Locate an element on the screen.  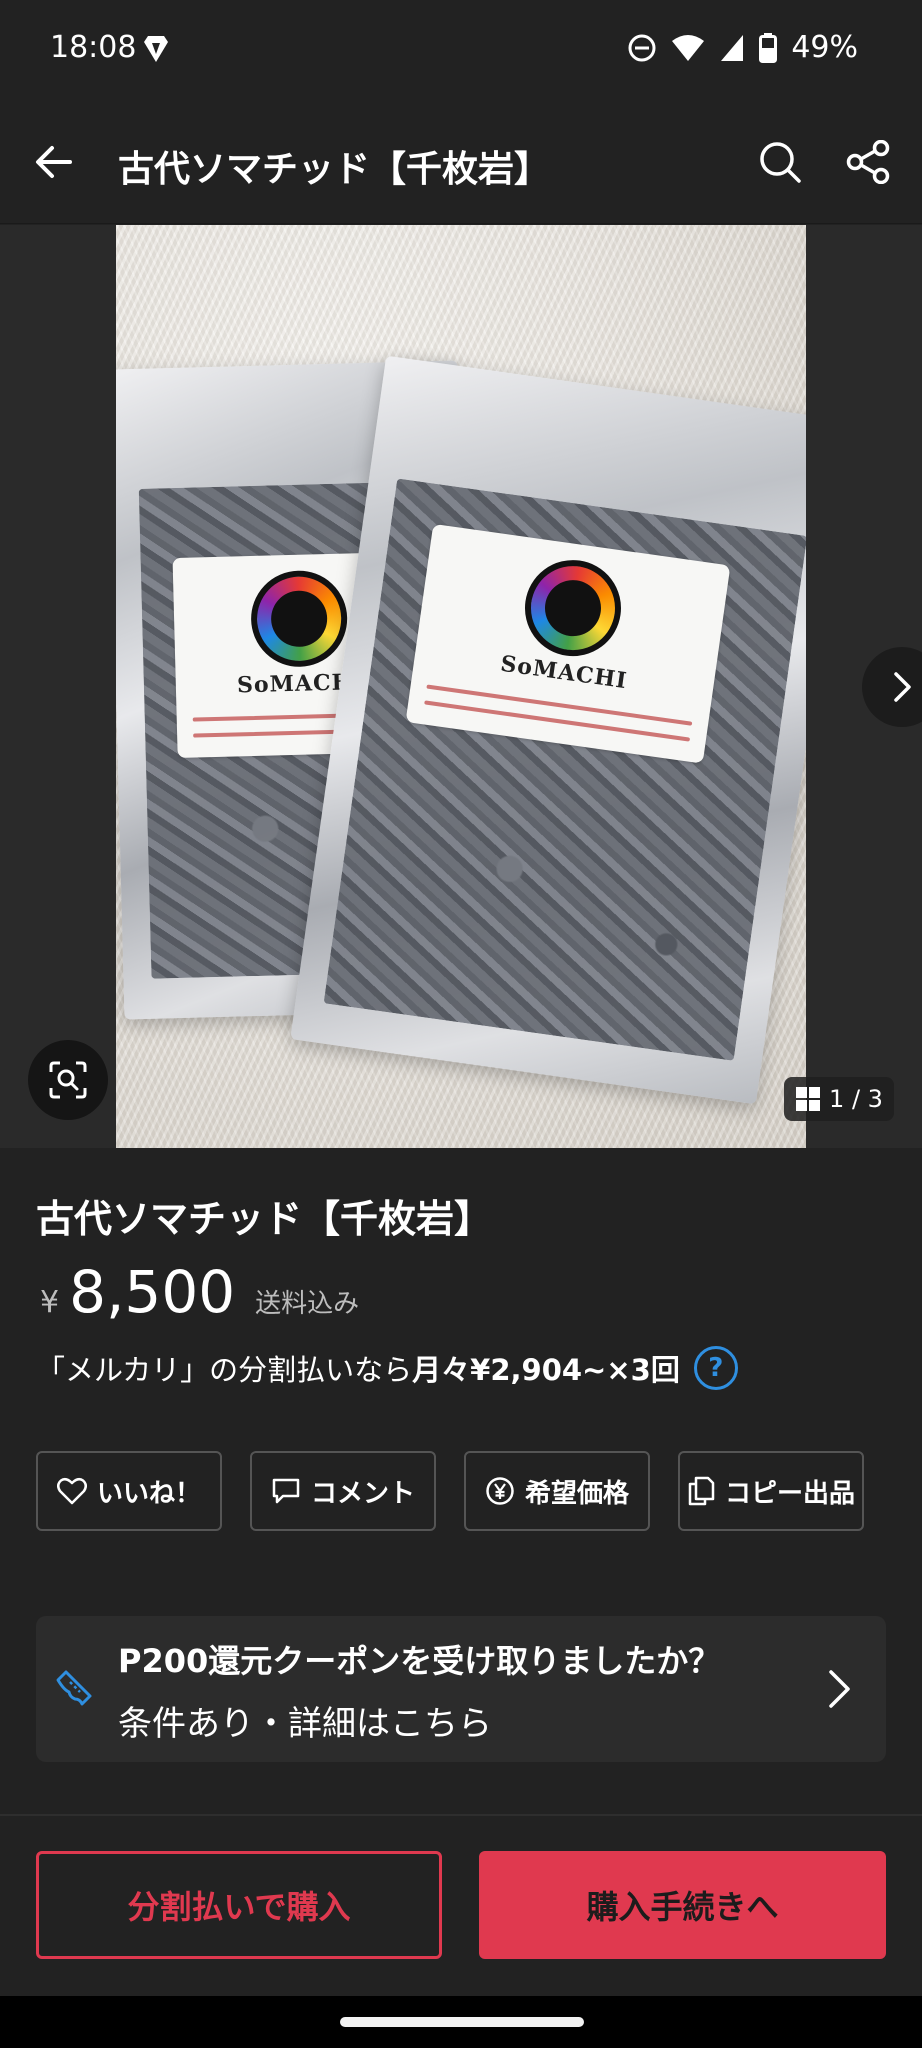
copy-listing-label: コピー出品 is located at coordinates (789, 1493).